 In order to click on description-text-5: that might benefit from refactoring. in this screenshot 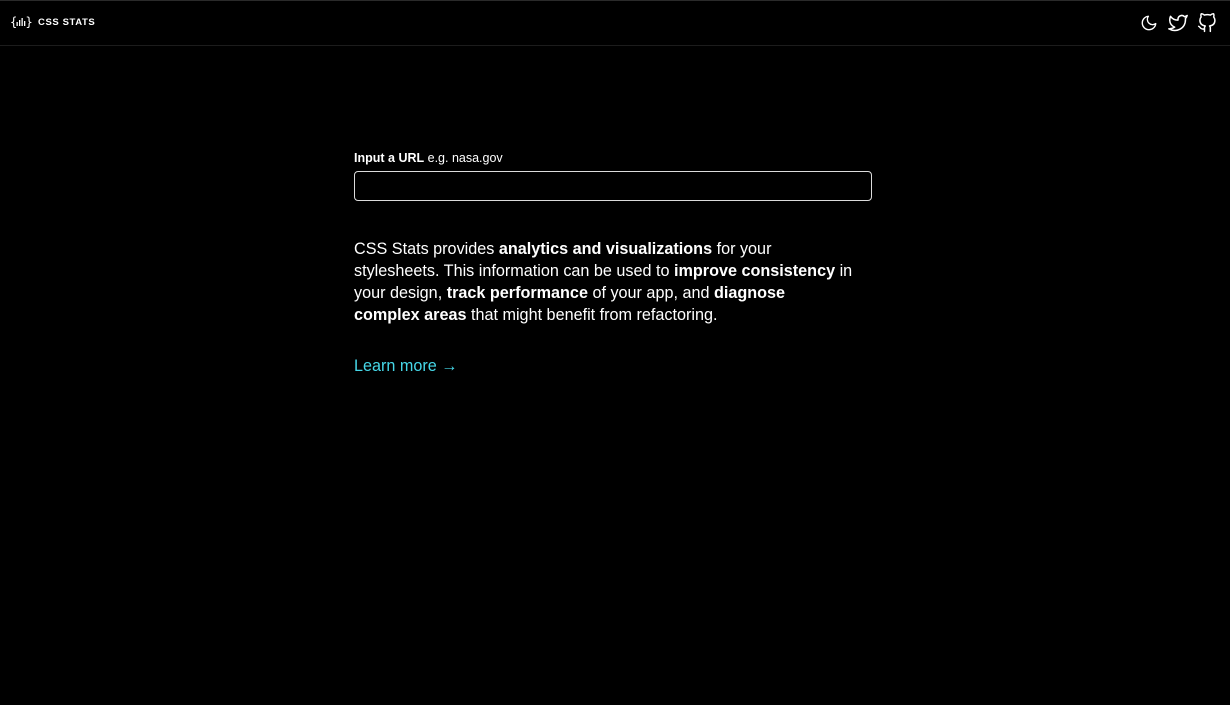, I will do `click(592, 315)`.